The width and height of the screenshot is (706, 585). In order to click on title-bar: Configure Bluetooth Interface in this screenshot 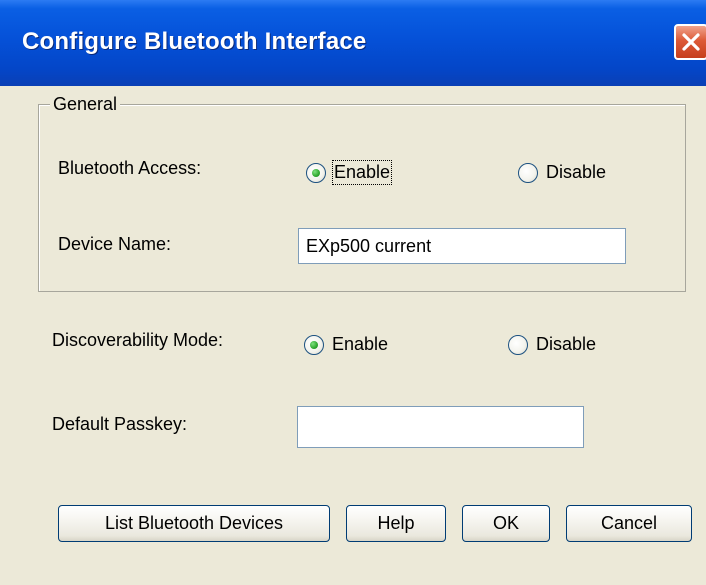, I will do `click(353, 43)`.